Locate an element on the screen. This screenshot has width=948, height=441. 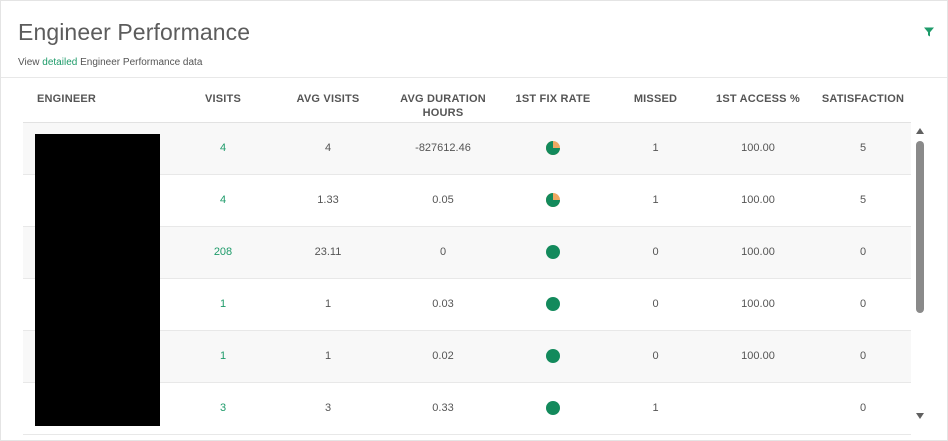
scrollbar-thumb is located at coordinates (920, 227).